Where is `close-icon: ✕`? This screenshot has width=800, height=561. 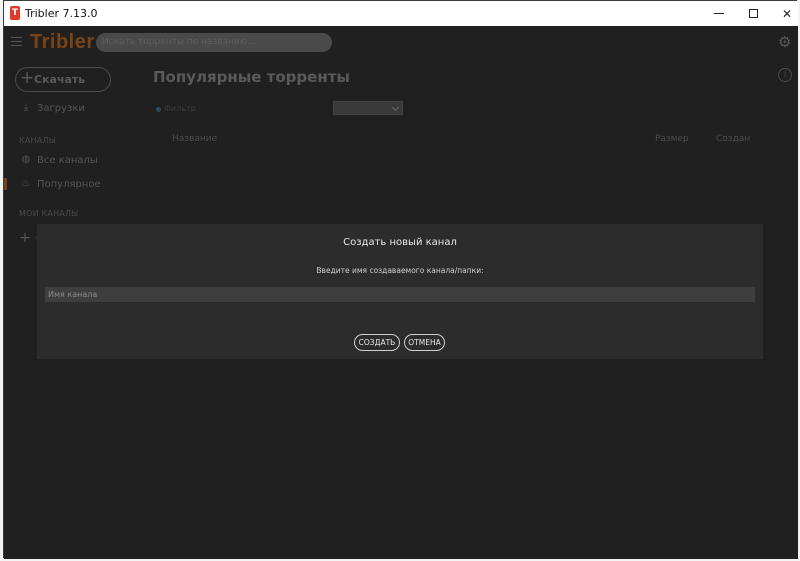 close-icon: ✕ is located at coordinates (787, 13).